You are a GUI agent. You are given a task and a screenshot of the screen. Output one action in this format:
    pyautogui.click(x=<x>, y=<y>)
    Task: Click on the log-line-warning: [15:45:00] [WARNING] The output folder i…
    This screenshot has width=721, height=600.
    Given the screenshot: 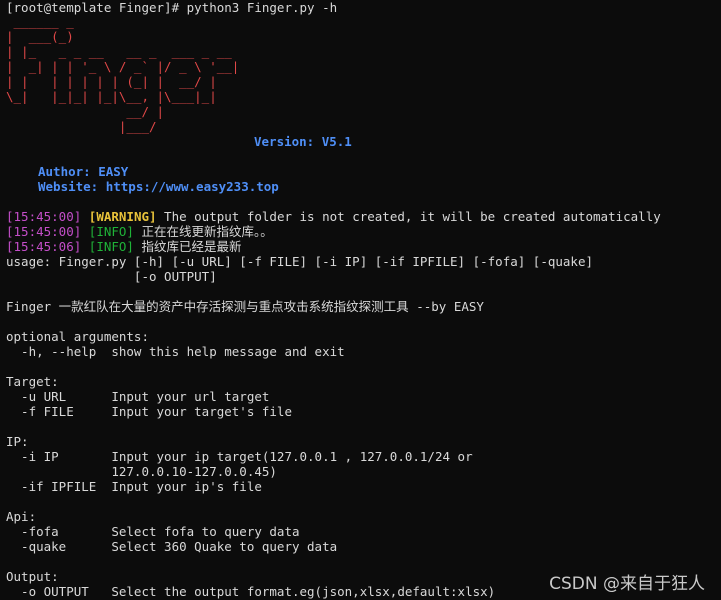 What is the action you would take?
    pyautogui.click(x=333, y=216)
    